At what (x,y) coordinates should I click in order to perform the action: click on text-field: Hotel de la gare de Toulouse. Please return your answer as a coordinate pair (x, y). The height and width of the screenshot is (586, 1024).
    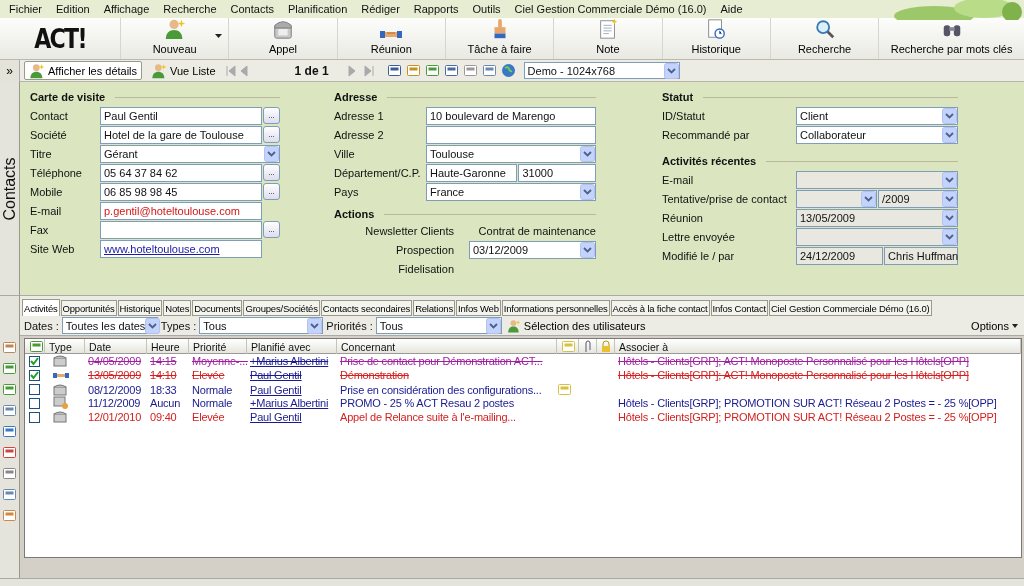
    Looking at the image, I should click on (181, 134).